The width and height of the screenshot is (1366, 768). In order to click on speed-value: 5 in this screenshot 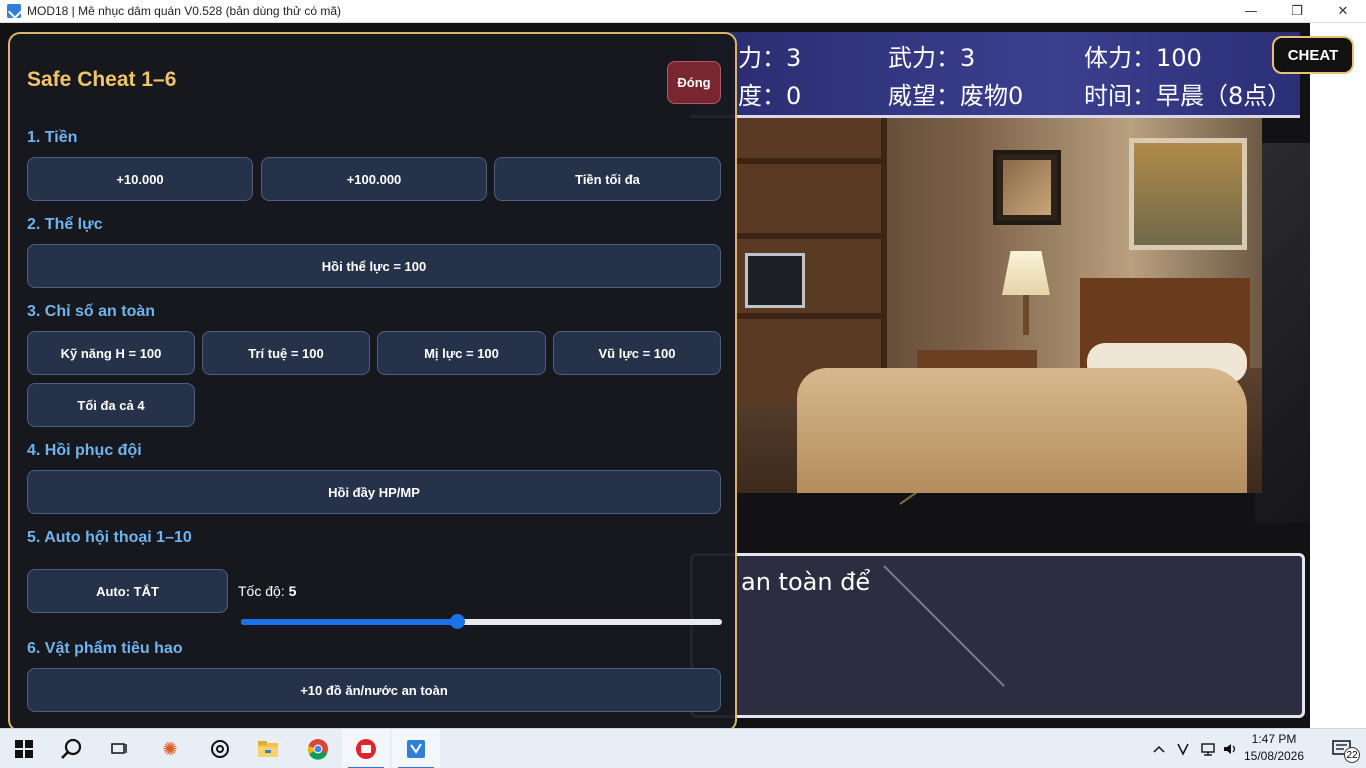, I will do `click(292, 591)`.